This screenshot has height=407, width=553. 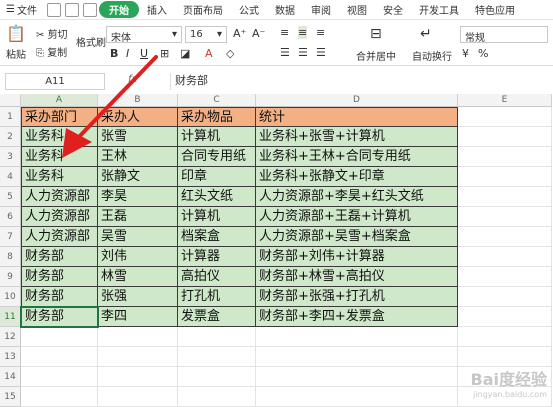 I want to click on table-cell: 张强, so click(x=138, y=297).